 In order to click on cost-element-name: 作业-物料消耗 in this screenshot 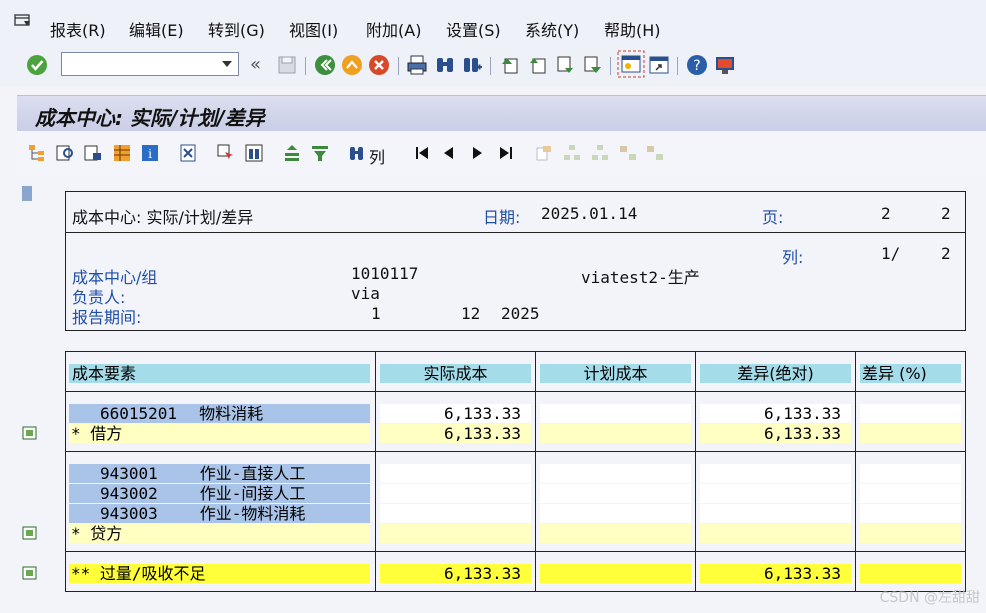, I will do `click(252, 513)`.